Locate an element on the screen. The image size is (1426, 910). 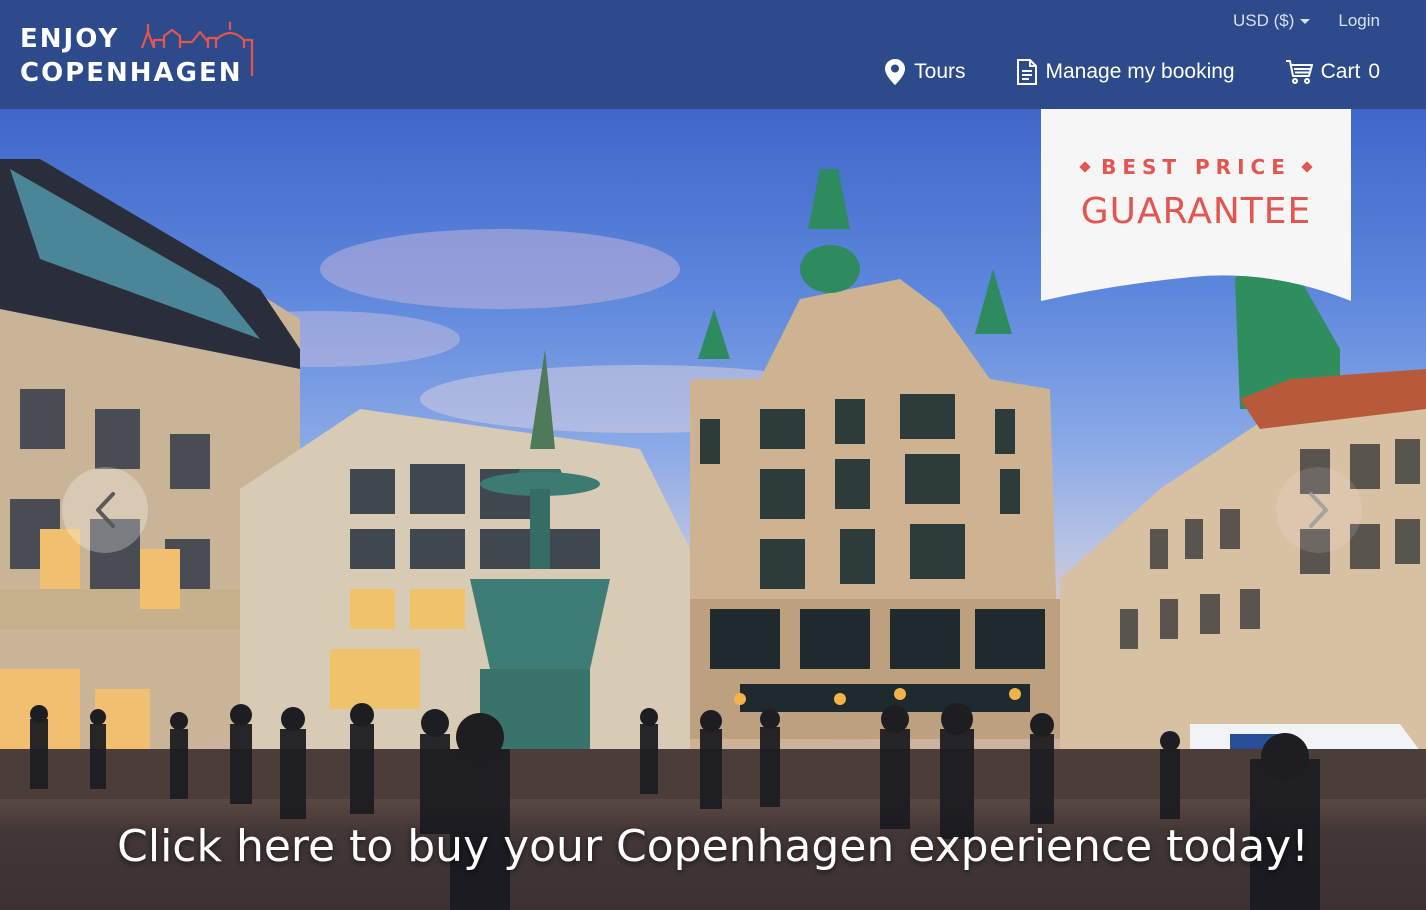
nav-tours-label: Tours is located at coordinates (940, 71).